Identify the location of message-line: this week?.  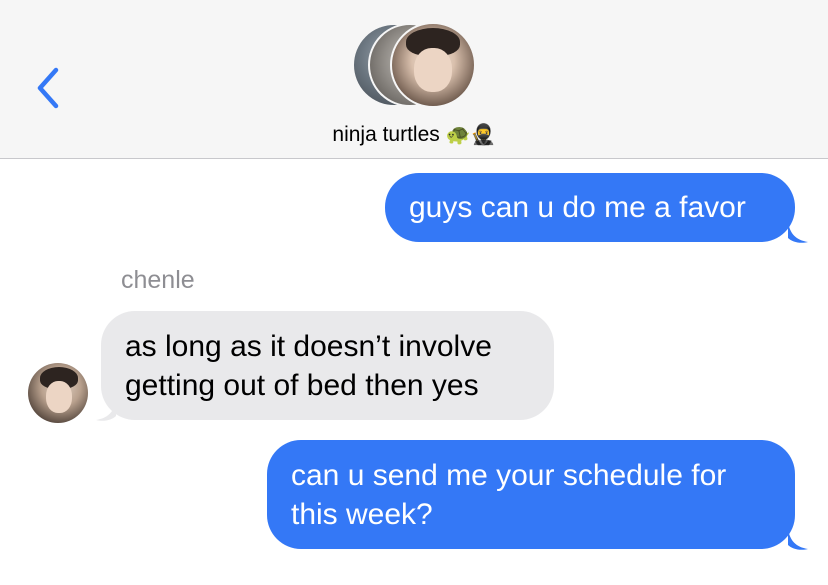
(362, 514).